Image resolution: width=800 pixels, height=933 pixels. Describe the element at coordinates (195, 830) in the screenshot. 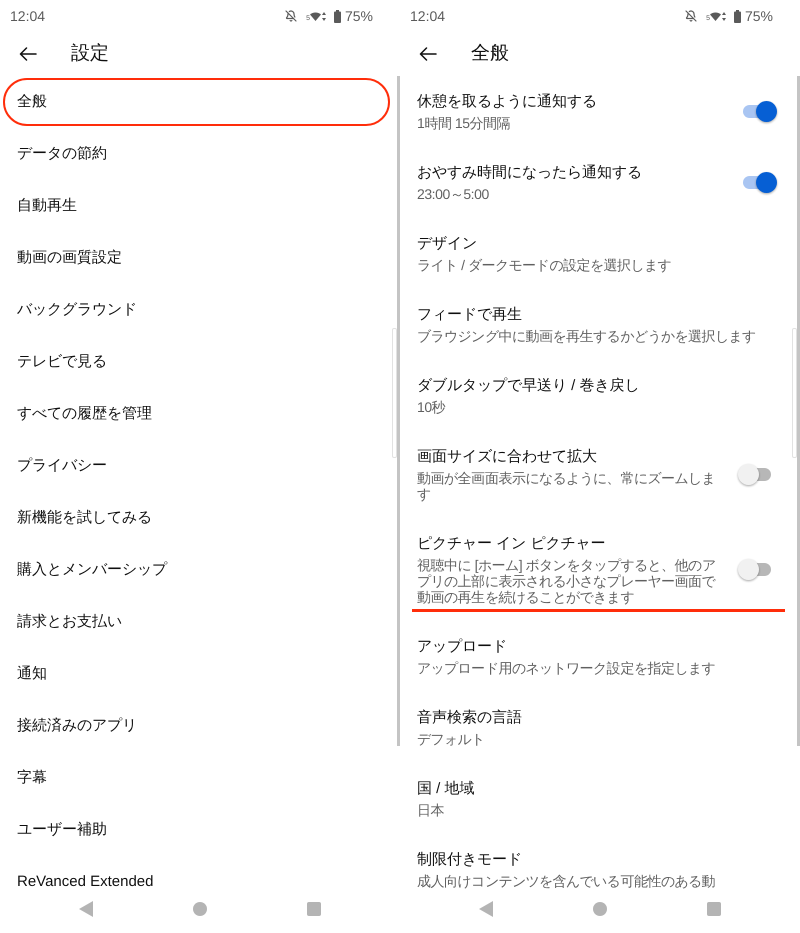

I see `menu-item: ユーザー補助` at that location.